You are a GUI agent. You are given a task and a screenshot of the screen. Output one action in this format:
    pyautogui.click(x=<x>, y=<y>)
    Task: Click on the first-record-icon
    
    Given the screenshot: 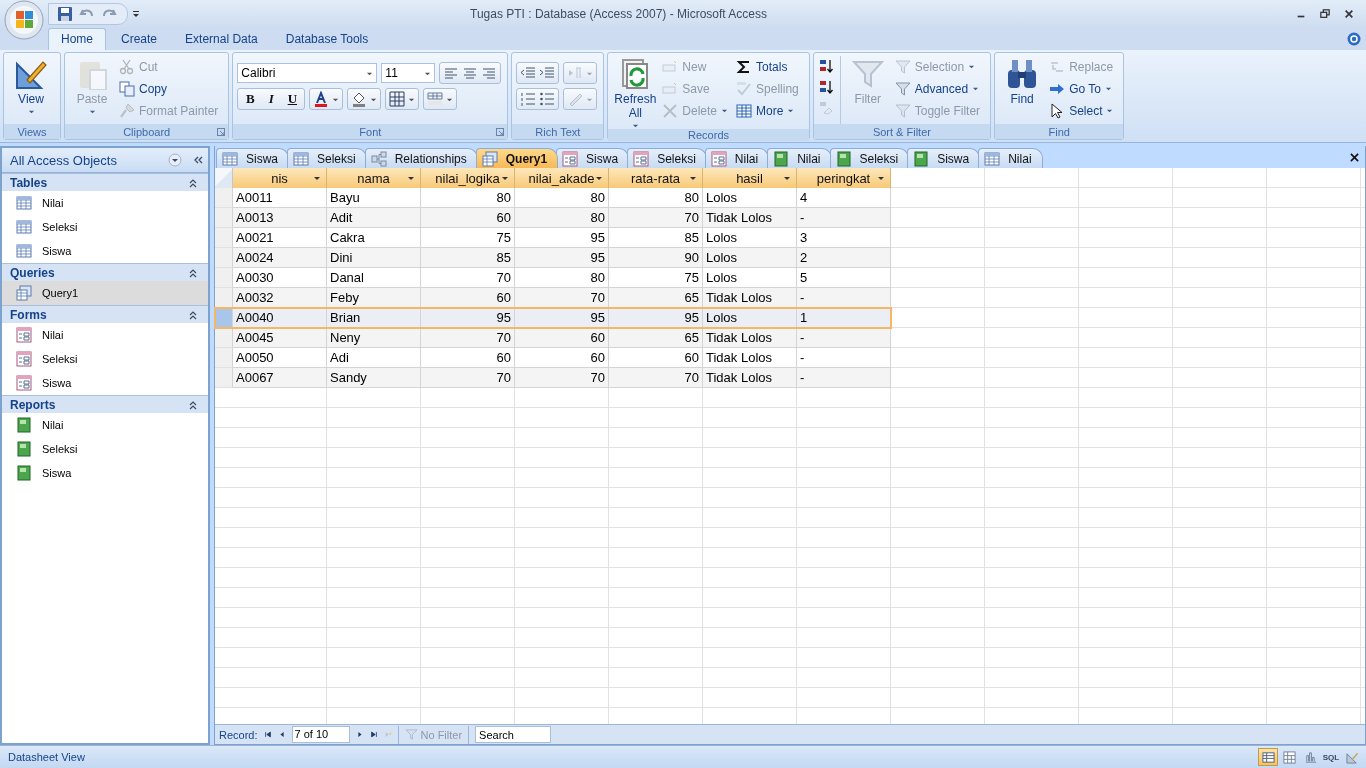 What is the action you would take?
    pyautogui.click(x=267, y=734)
    